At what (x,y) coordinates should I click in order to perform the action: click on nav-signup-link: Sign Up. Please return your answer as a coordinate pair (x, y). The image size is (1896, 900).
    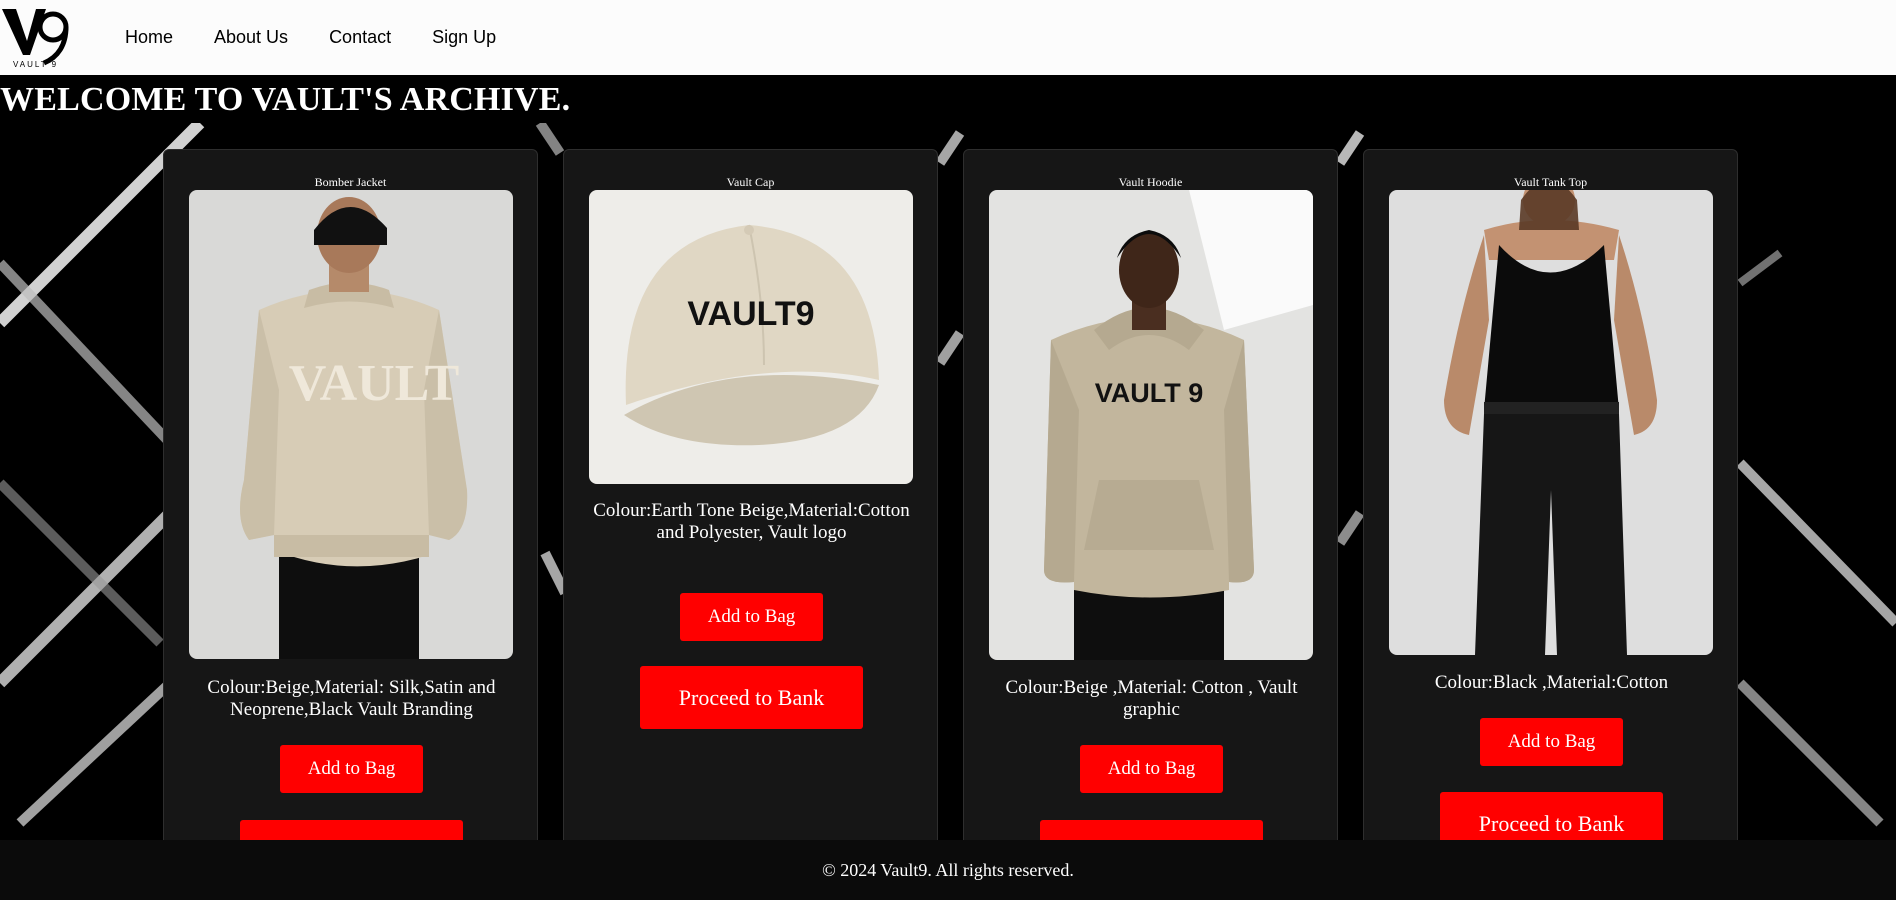
    Looking at the image, I should click on (464, 37).